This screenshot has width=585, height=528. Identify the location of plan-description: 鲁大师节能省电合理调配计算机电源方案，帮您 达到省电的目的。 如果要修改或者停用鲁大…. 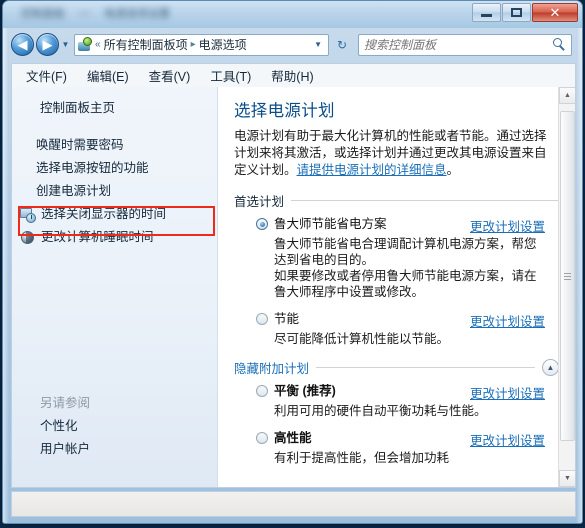
(405, 268).